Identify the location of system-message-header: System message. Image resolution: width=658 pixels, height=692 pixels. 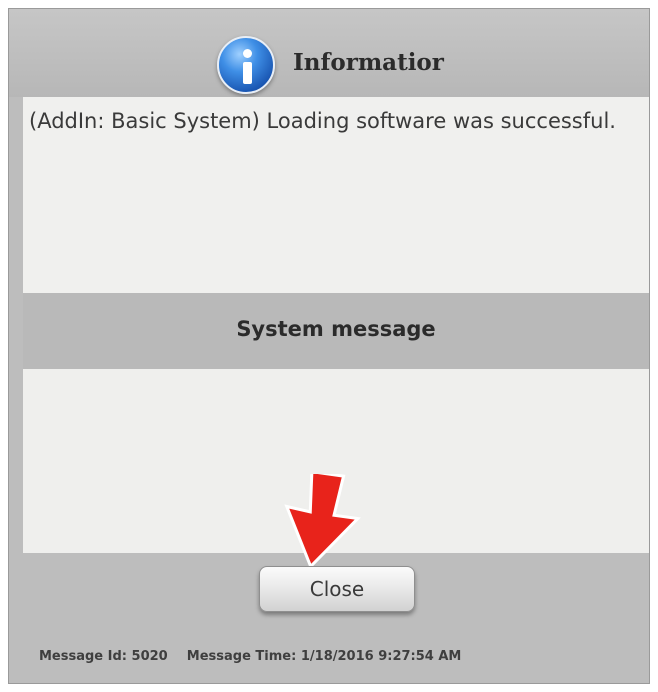
(336, 331).